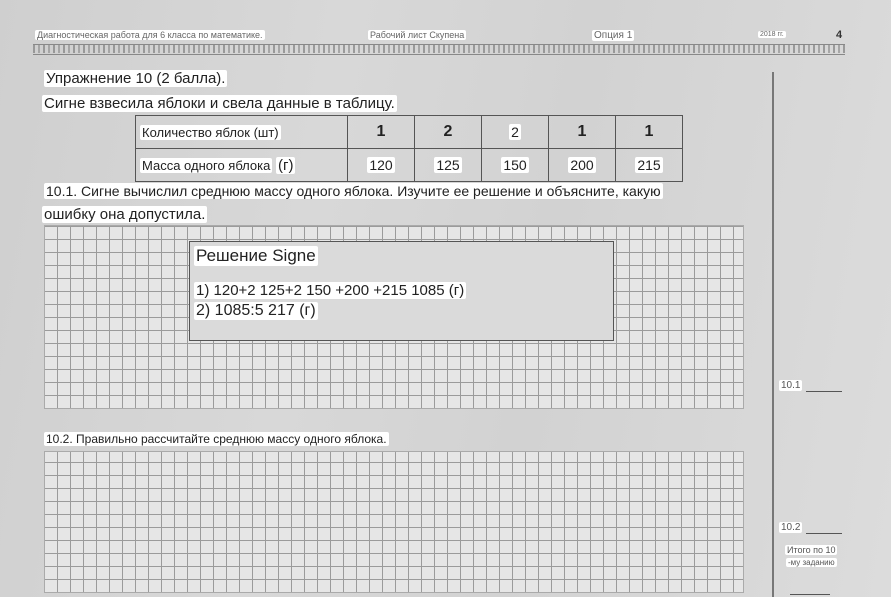  What do you see at coordinates (206, 165) in the screenshot?
I see `row-header-mass: Масса одного яблока` at bounding box center [206, 165].